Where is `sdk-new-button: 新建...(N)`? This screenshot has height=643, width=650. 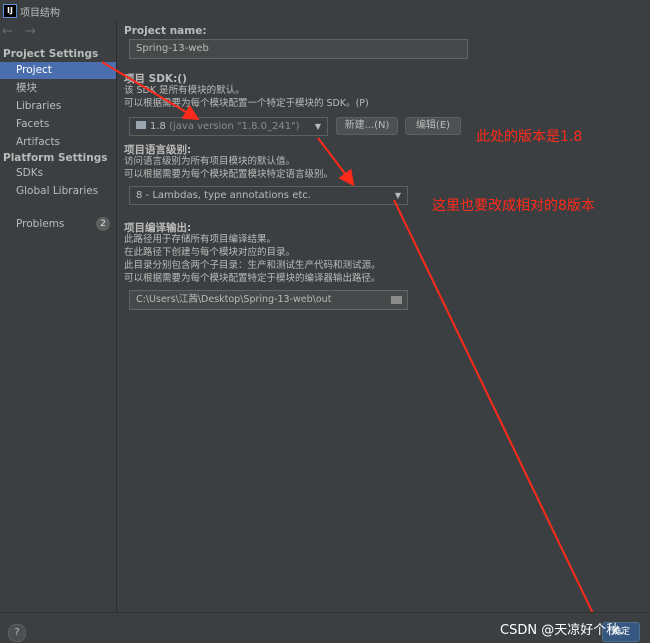
sdk-new-button: 新建...(N) is located at coordinates (367, 126).